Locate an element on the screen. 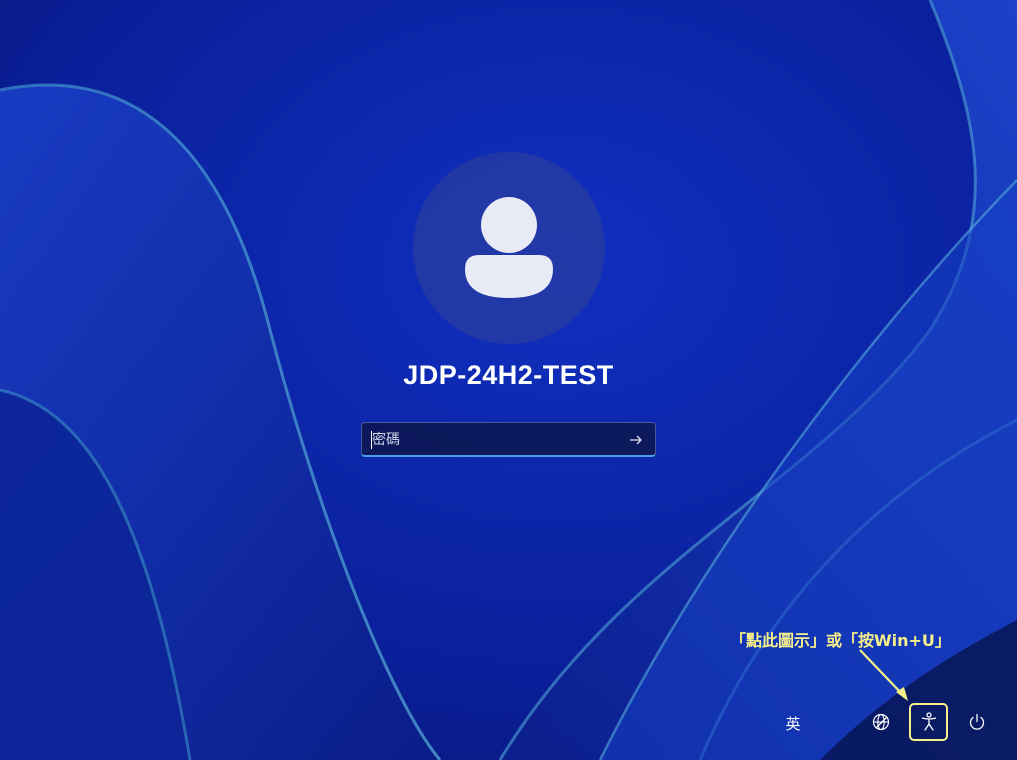 The image size is (1017, 760). accessibility-icon is located at coordinates (928, 721).